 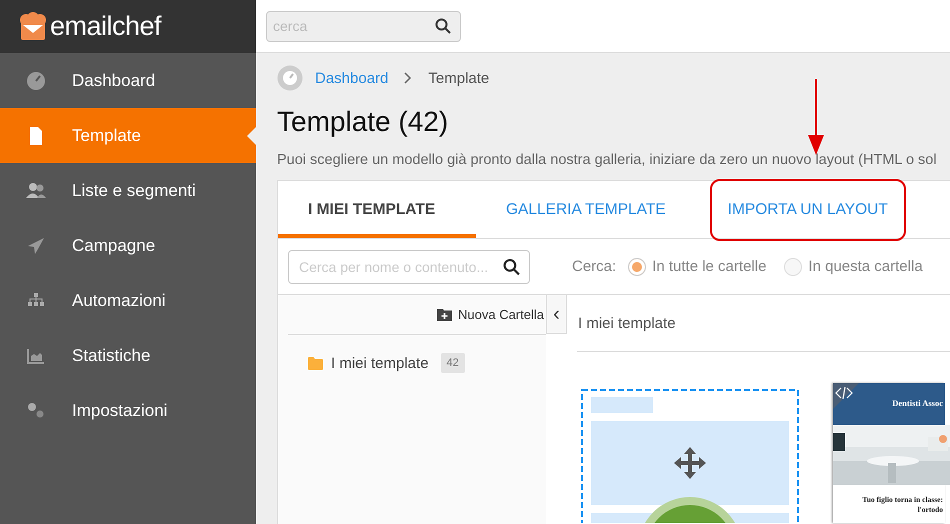 What do you see at coordinates (33, 27) in the screenshot?
I see `chef-hat-envelope-icon` at bounding box center [33, 27].